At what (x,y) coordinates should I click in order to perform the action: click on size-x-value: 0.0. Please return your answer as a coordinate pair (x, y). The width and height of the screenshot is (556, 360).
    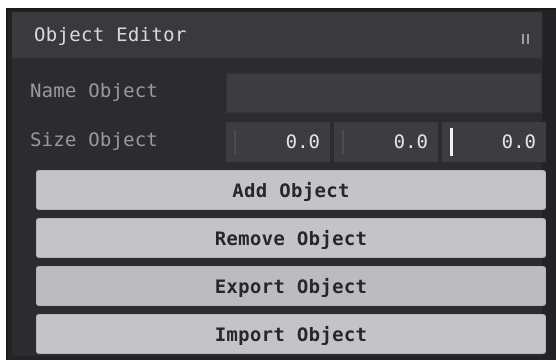
    Looking at the image, I should click on (302, 142).